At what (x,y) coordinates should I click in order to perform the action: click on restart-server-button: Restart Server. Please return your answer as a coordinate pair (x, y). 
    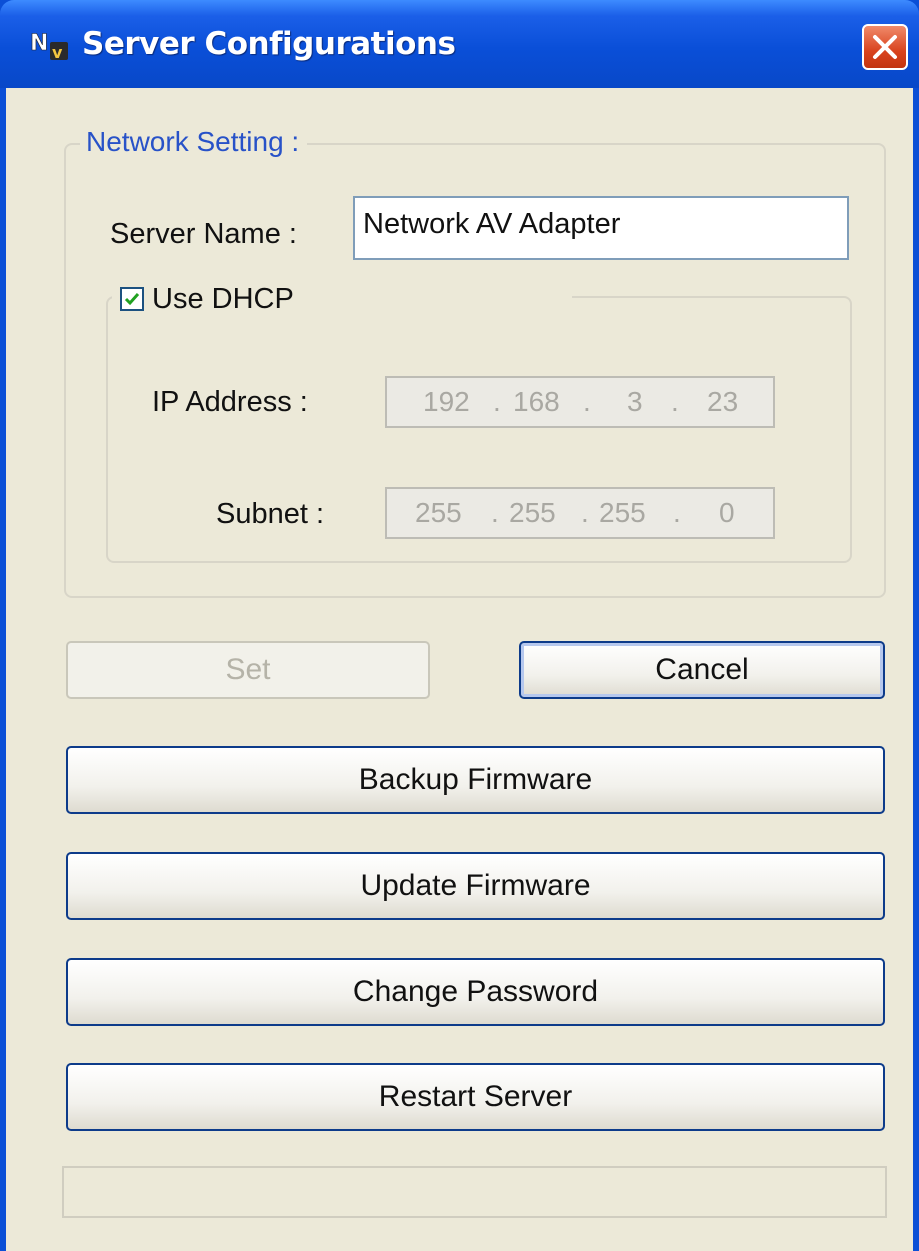
    Looking at the image, I should click on (475, 1097).